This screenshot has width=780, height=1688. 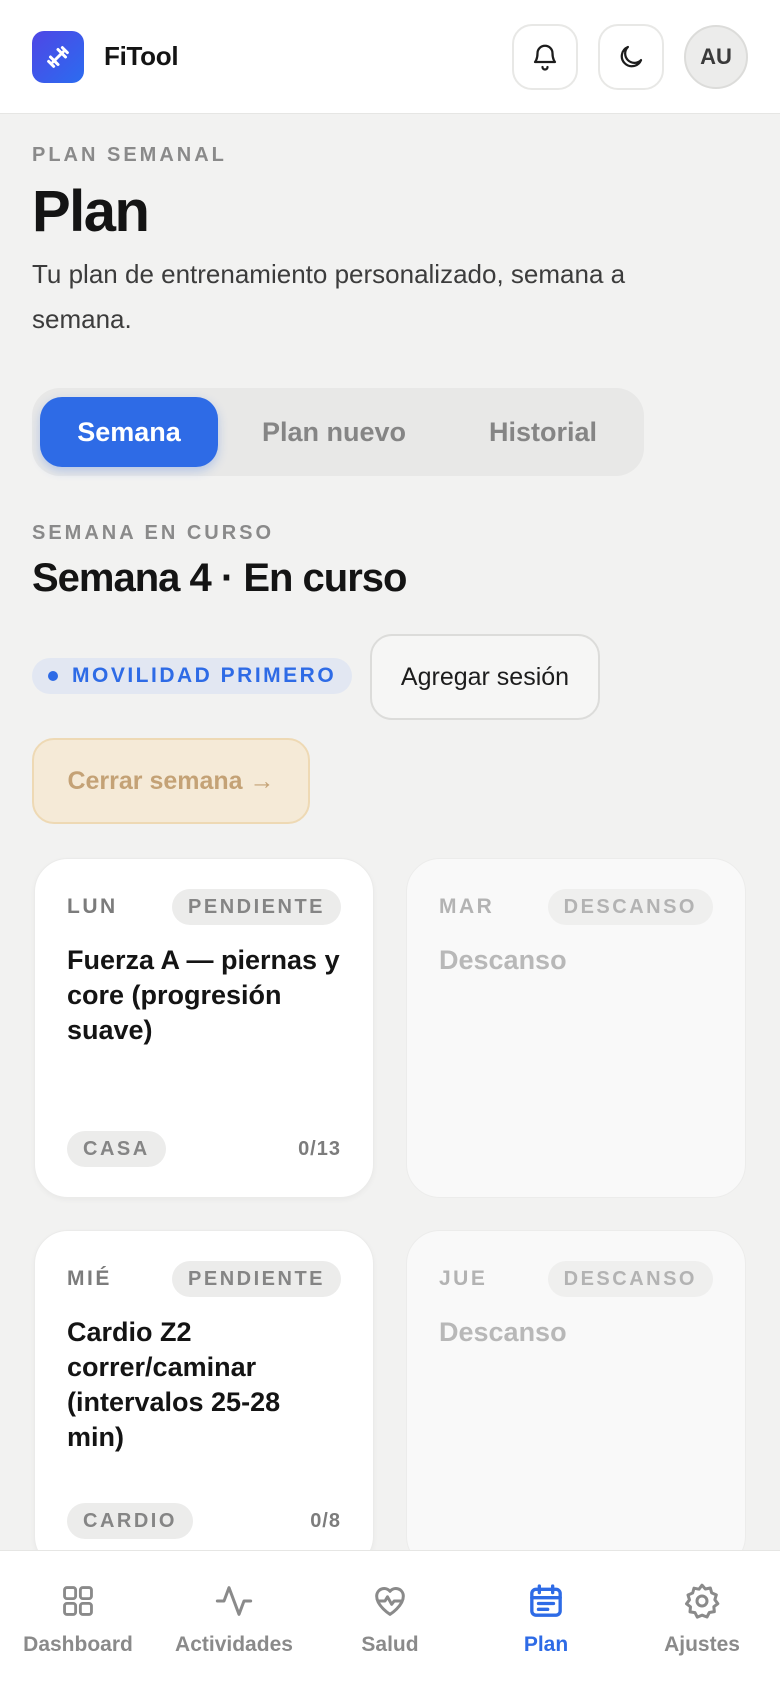 I want to click on plan-tabs: Semana Plan nuevo Historial, so click(x=338, y=432).